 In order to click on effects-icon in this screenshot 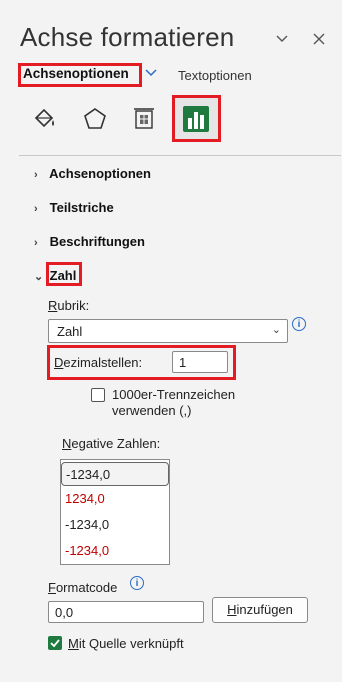, I will do `click(95, 119)`.